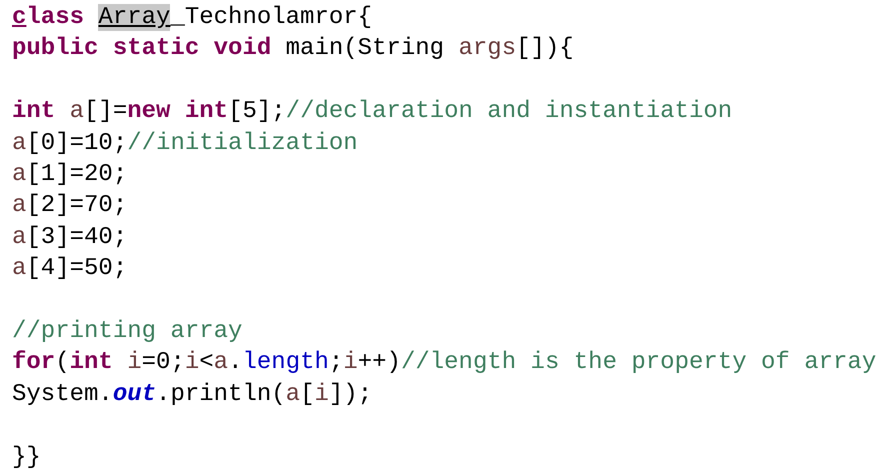  I want to click on code-line: a[4]=50;, so click(70, 269).